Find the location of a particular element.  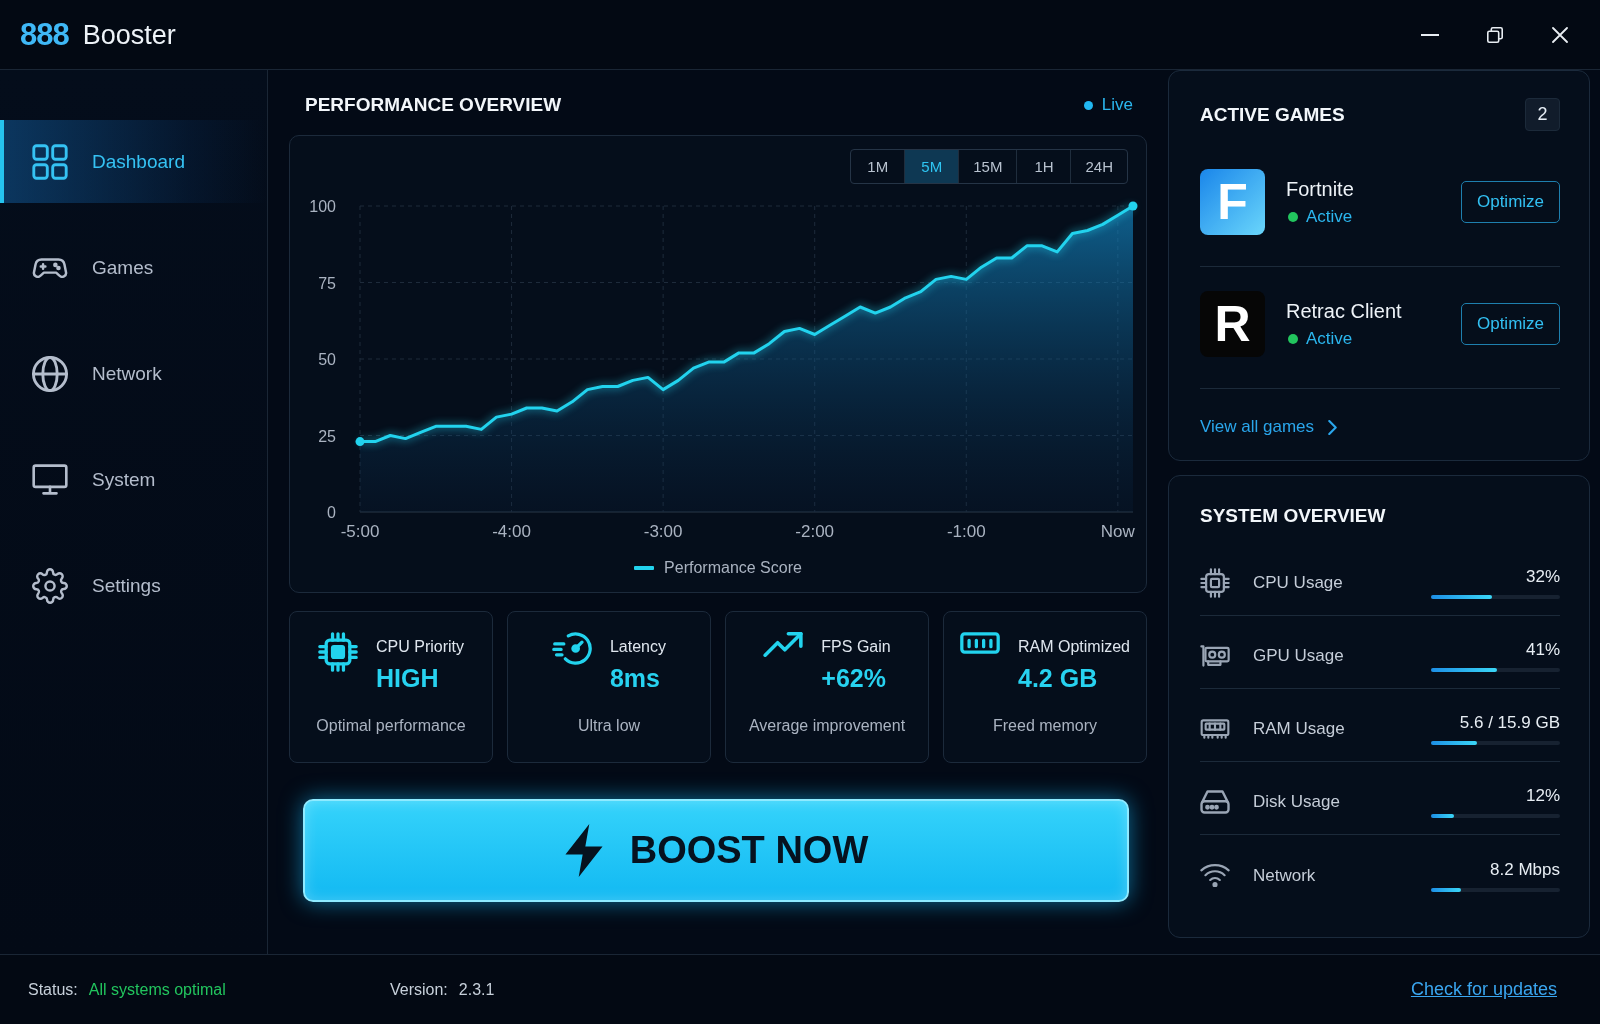

end-point-icon is located at coordinates (1133, 206).